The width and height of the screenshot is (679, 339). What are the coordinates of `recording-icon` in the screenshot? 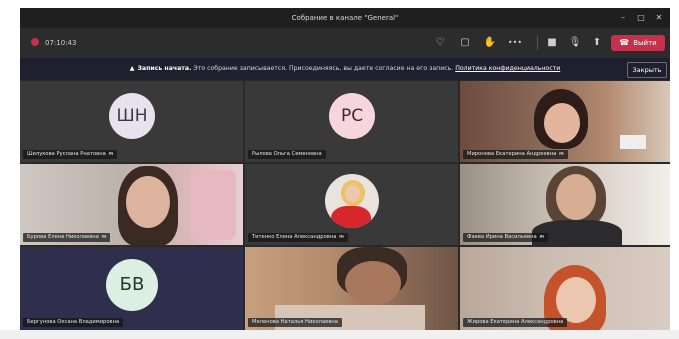 It's located at (35, 42).